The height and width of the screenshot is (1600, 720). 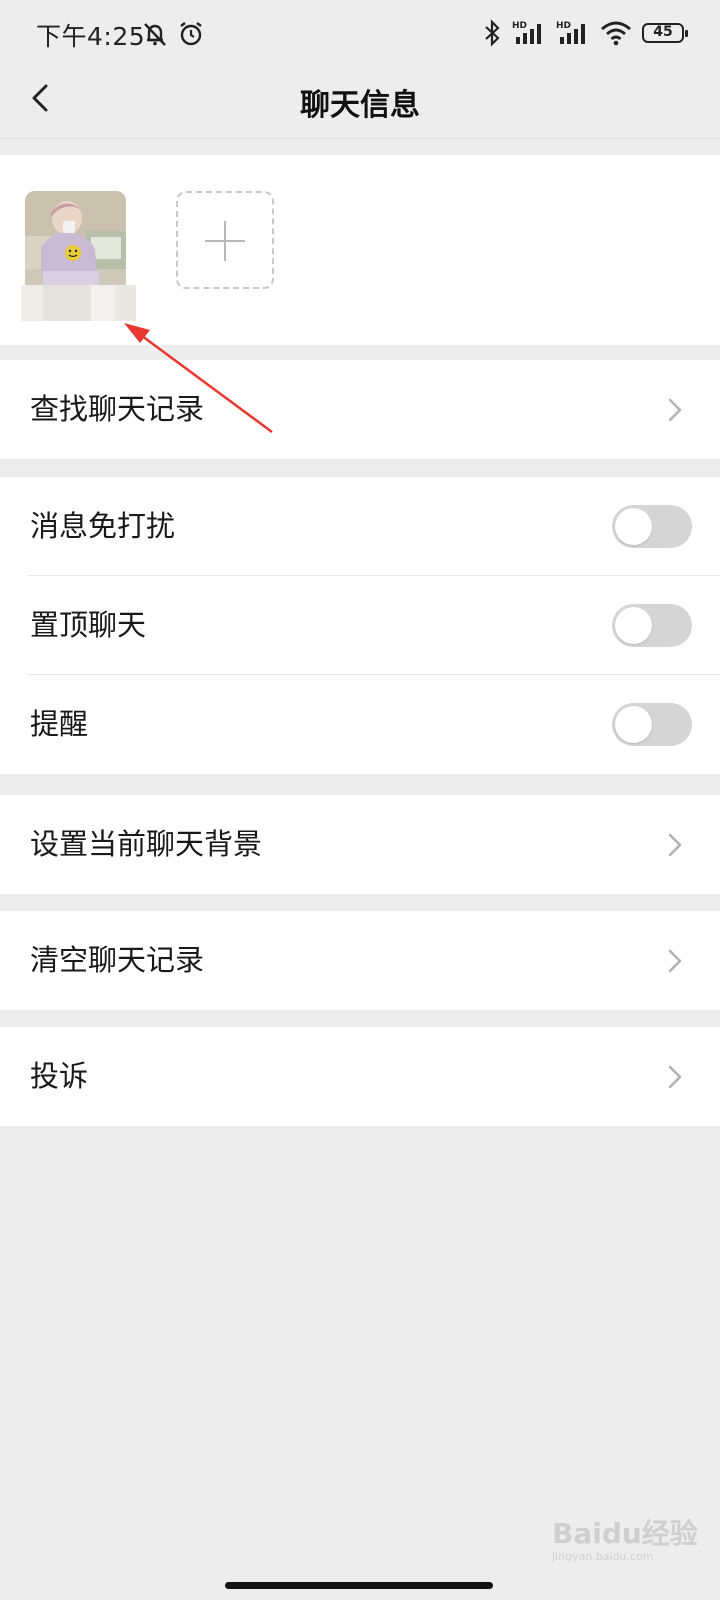 What do you see at coordinates (603, 1556) in the screenshot?
I see `watermark-url: jingyan.baidu.com` at bounding box center [603, 1556].